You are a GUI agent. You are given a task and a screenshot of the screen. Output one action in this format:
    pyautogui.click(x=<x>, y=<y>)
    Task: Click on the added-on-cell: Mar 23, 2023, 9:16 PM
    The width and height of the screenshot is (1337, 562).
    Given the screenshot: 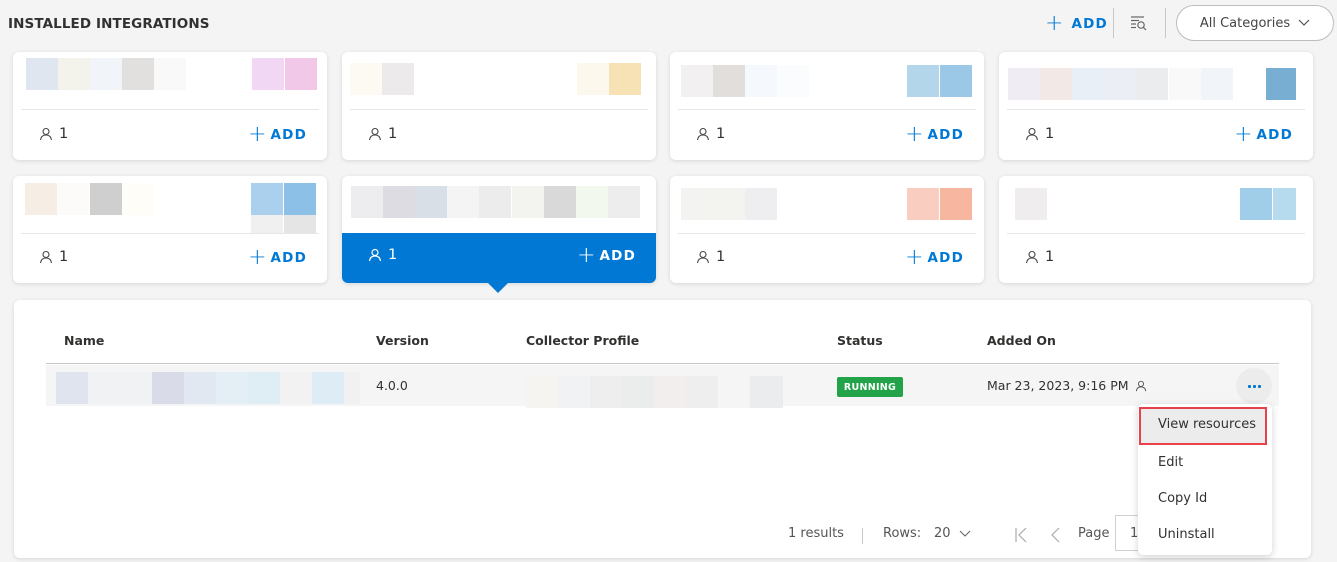 What is the action you would take?
    pyautogui.click(x=1067, y=385)
    